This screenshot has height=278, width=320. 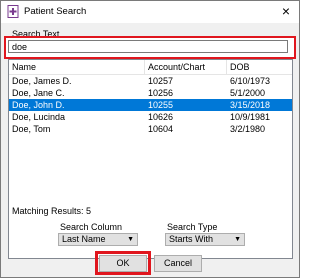 What do you see at coordinates (161, 81) in the screenshot?
I see `row-account: 10257` at bounding box center [161, 81].